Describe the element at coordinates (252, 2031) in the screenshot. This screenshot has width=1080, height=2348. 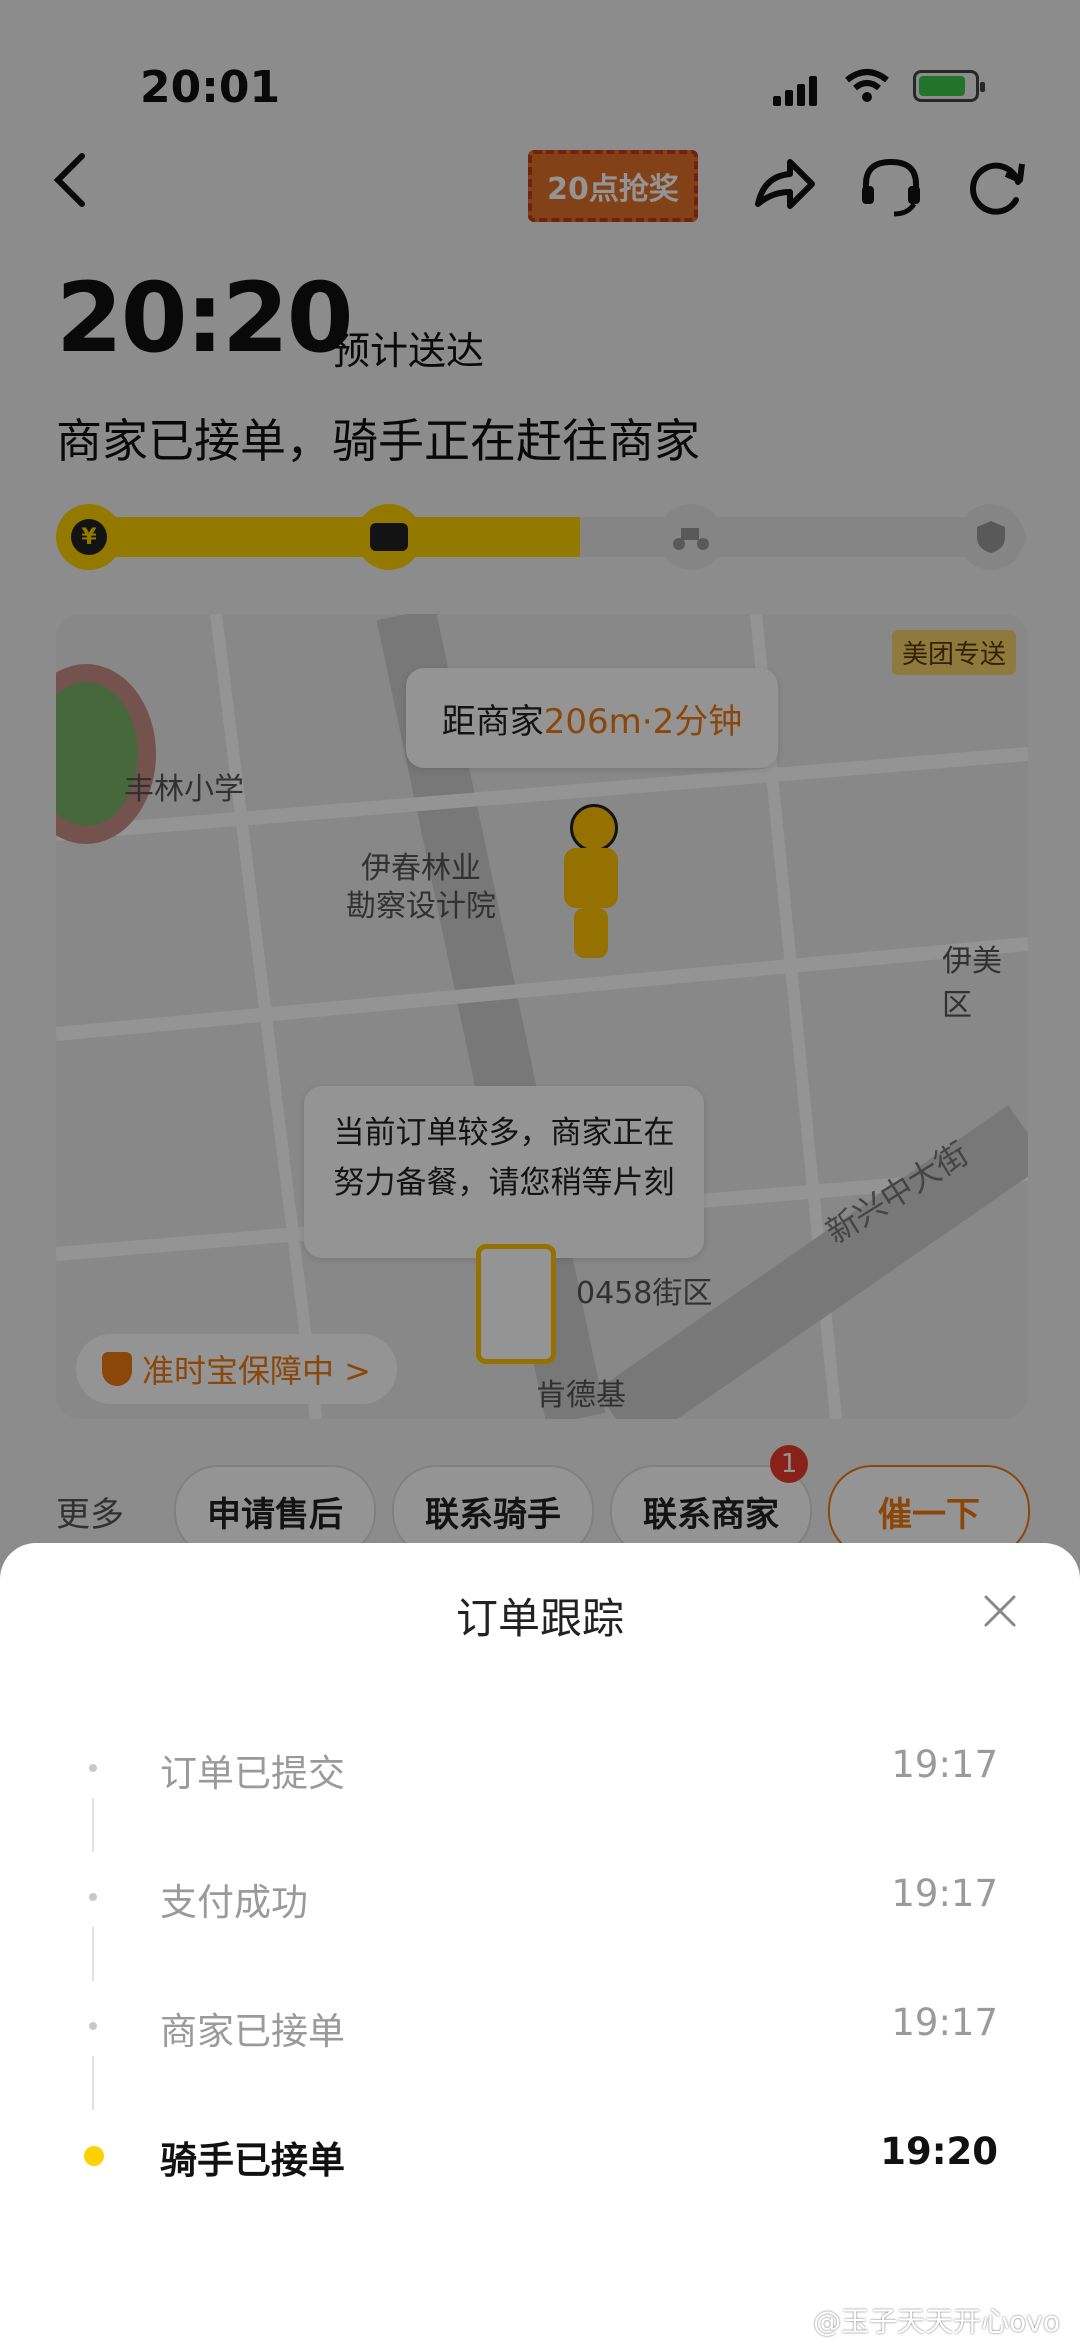
I see `timeline-label: 商家已接单` at that location.